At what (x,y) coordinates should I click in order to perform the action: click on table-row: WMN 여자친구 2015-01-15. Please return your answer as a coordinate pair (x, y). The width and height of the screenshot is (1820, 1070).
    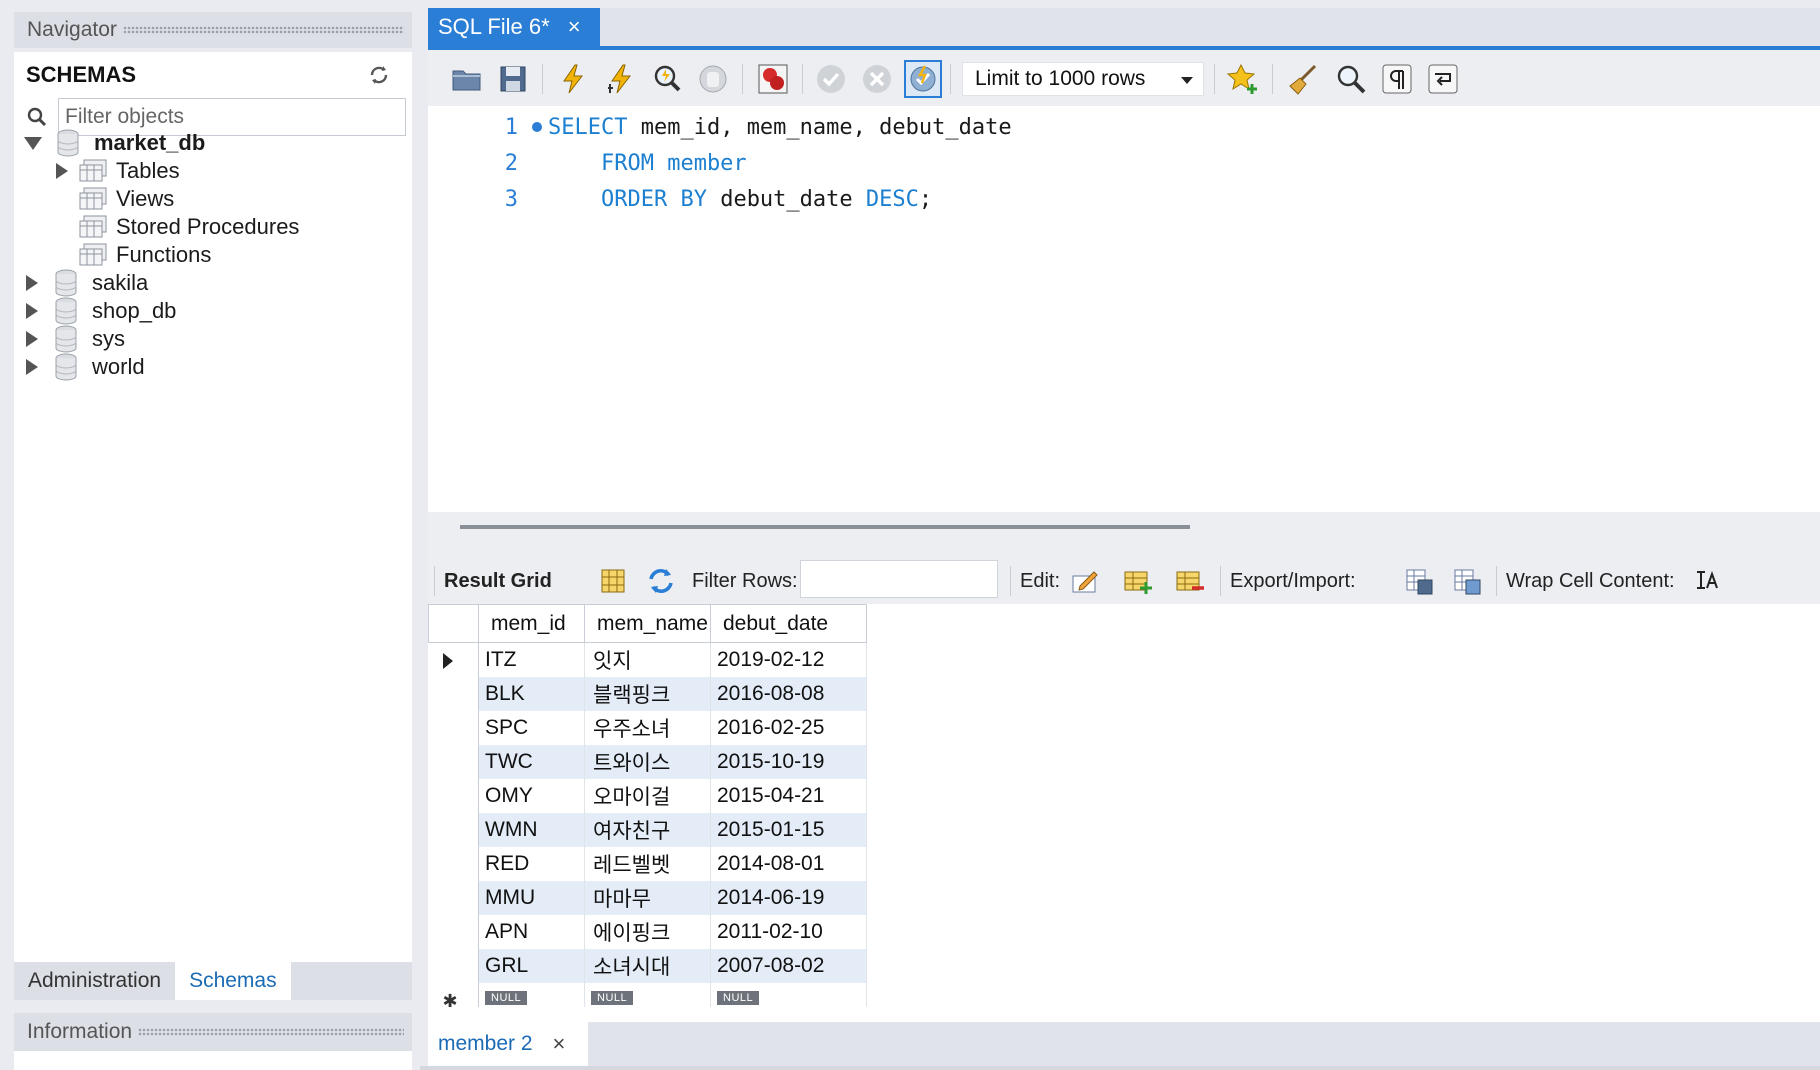
    Looking at the image, I should click on (647, 829).